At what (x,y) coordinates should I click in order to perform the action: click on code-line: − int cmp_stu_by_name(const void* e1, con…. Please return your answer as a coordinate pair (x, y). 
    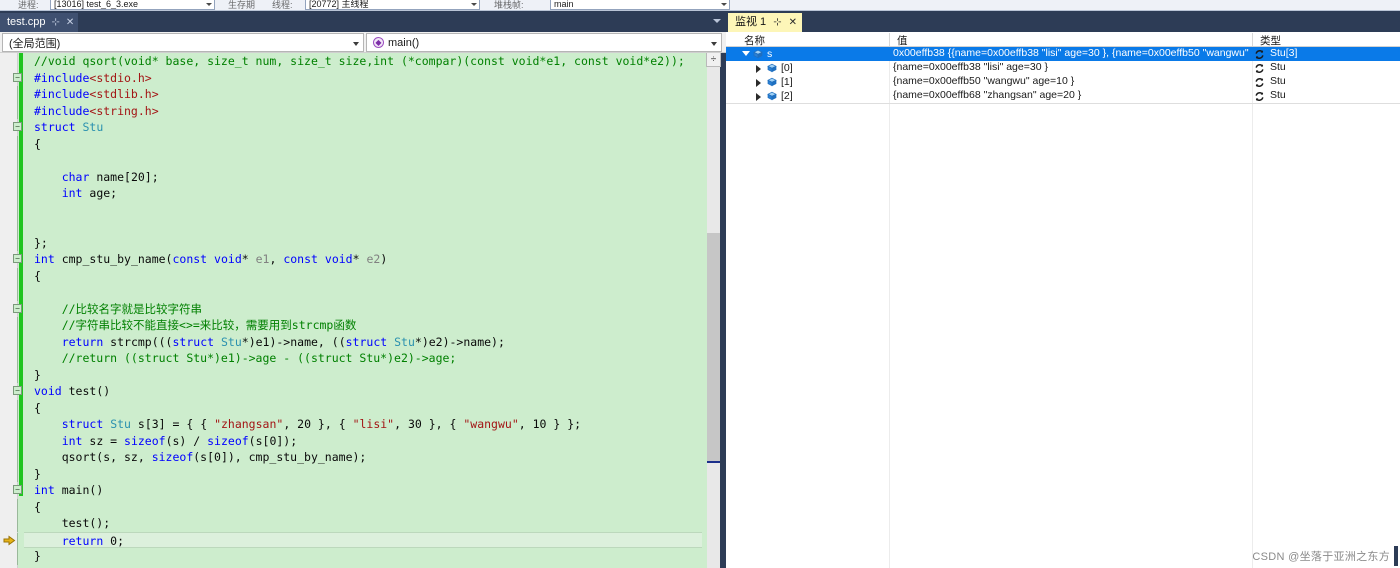
    Looking at the image, I should click on (357, 259).